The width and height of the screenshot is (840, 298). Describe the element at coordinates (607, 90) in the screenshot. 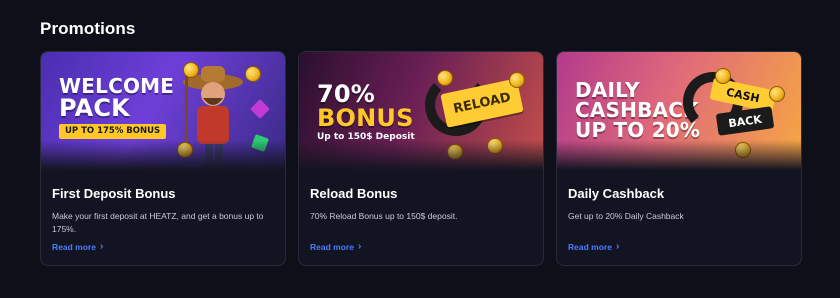

I see `banner-line: DAILY` at that location.